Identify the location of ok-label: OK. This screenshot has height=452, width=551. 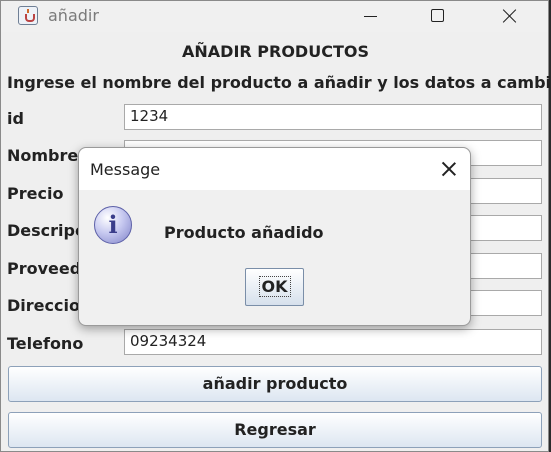
(274, 286).